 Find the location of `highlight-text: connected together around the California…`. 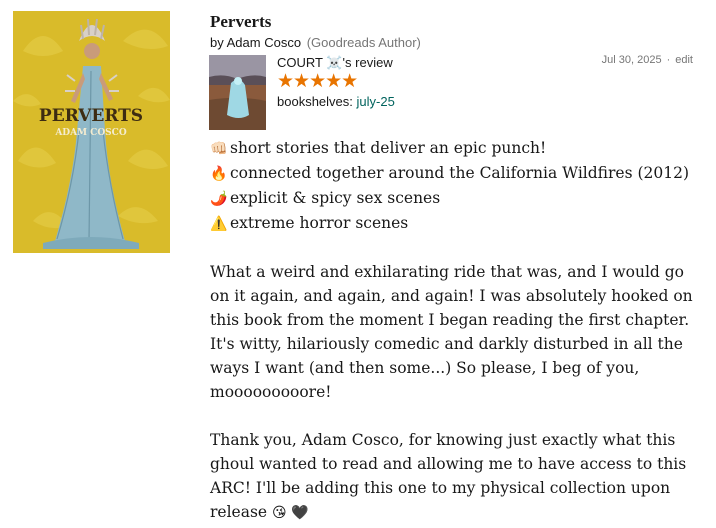

highlight-text: connected together around the California… is located at coordinates (460, 173).